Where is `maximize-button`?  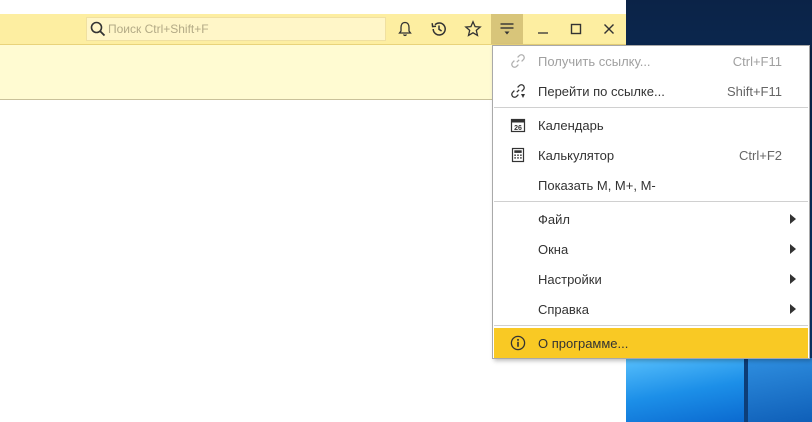 maximize-button is located at coordinates (575, 29).